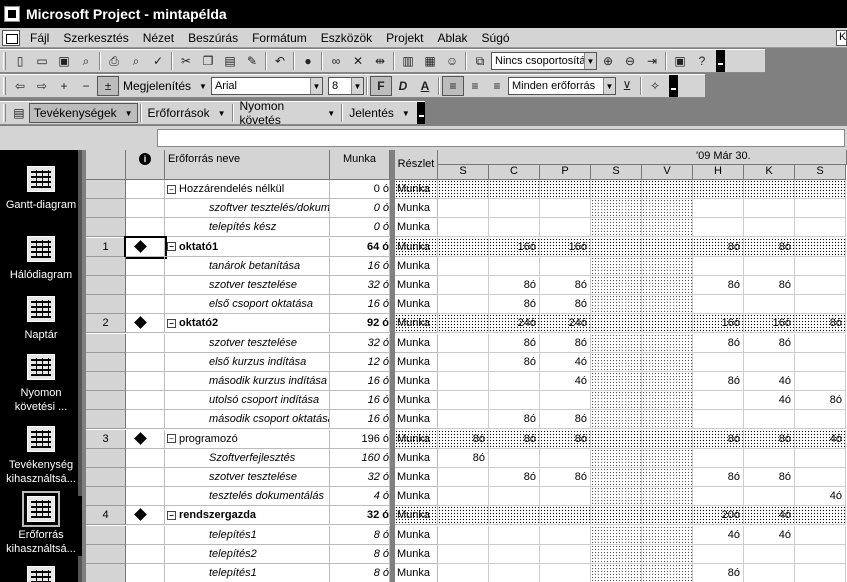 This screenshot has width=847, height=582. I want to click on print-preview-icon: ⌕, so click(136, 61).